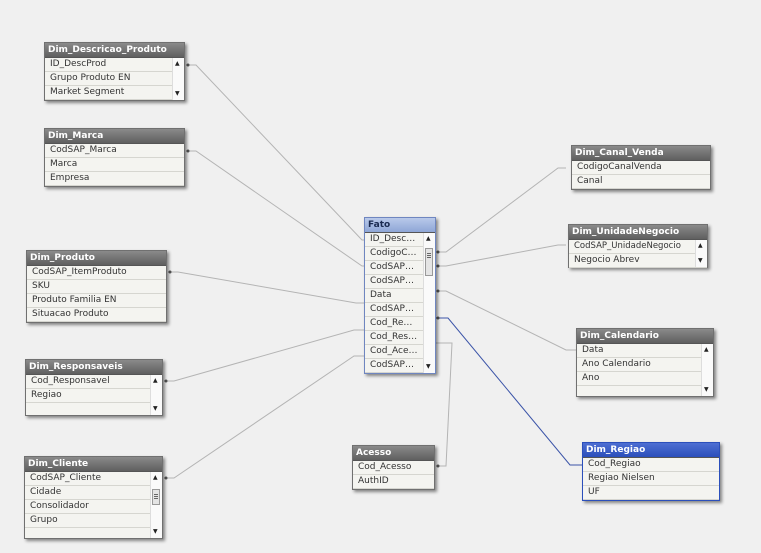 This screenshot has width=761, height=553. What do you see at coordinates (114, 165) in the screenshot?
I see `field-row: Marca` at bounding box center [114, 165].